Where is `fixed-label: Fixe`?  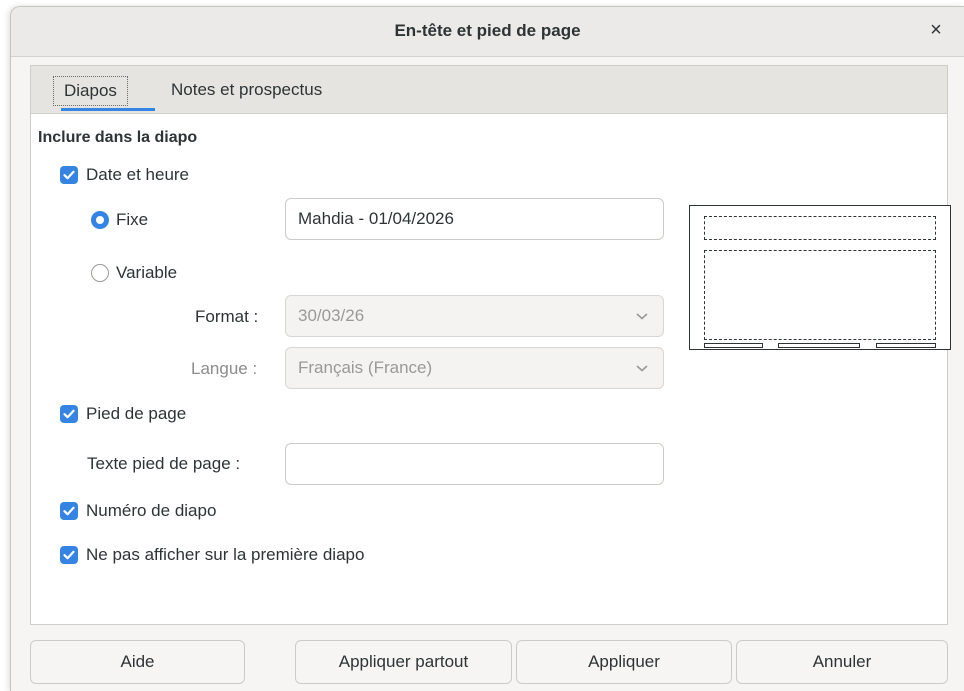
fixed-label: Fixe is located at coordinates (132, 219).